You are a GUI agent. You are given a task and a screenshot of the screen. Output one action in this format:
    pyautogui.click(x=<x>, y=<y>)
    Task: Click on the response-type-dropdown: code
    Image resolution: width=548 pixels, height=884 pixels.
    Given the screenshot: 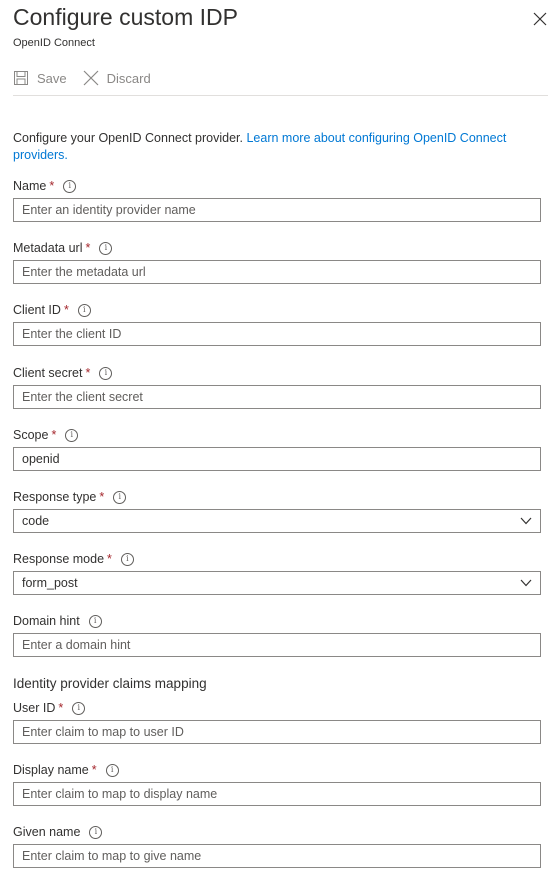 What is the action you would take?
    pyautogui.click(x=277, y=521)
    